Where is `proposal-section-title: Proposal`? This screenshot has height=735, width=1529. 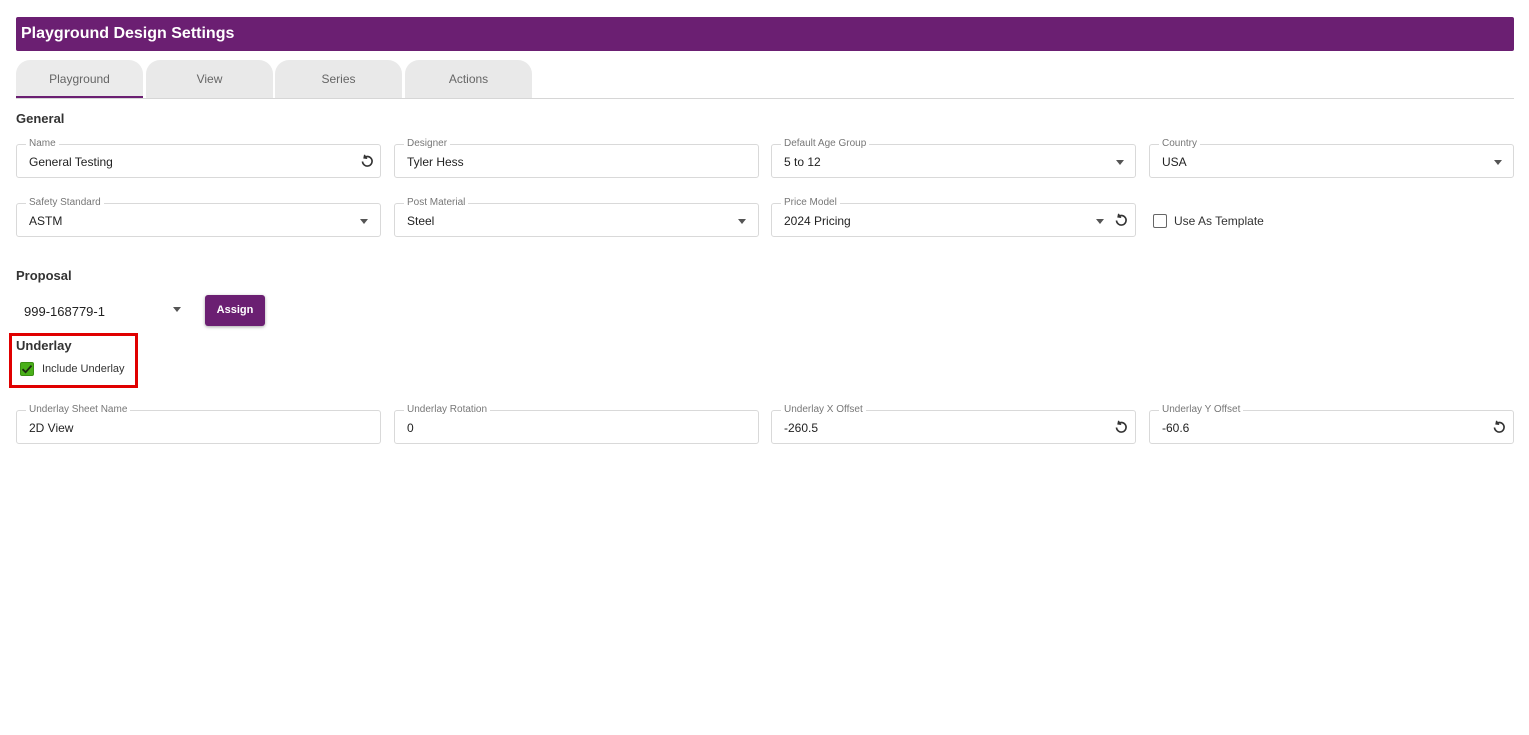
proposal-section-title: Proposal is located at coordinates (44, 275).